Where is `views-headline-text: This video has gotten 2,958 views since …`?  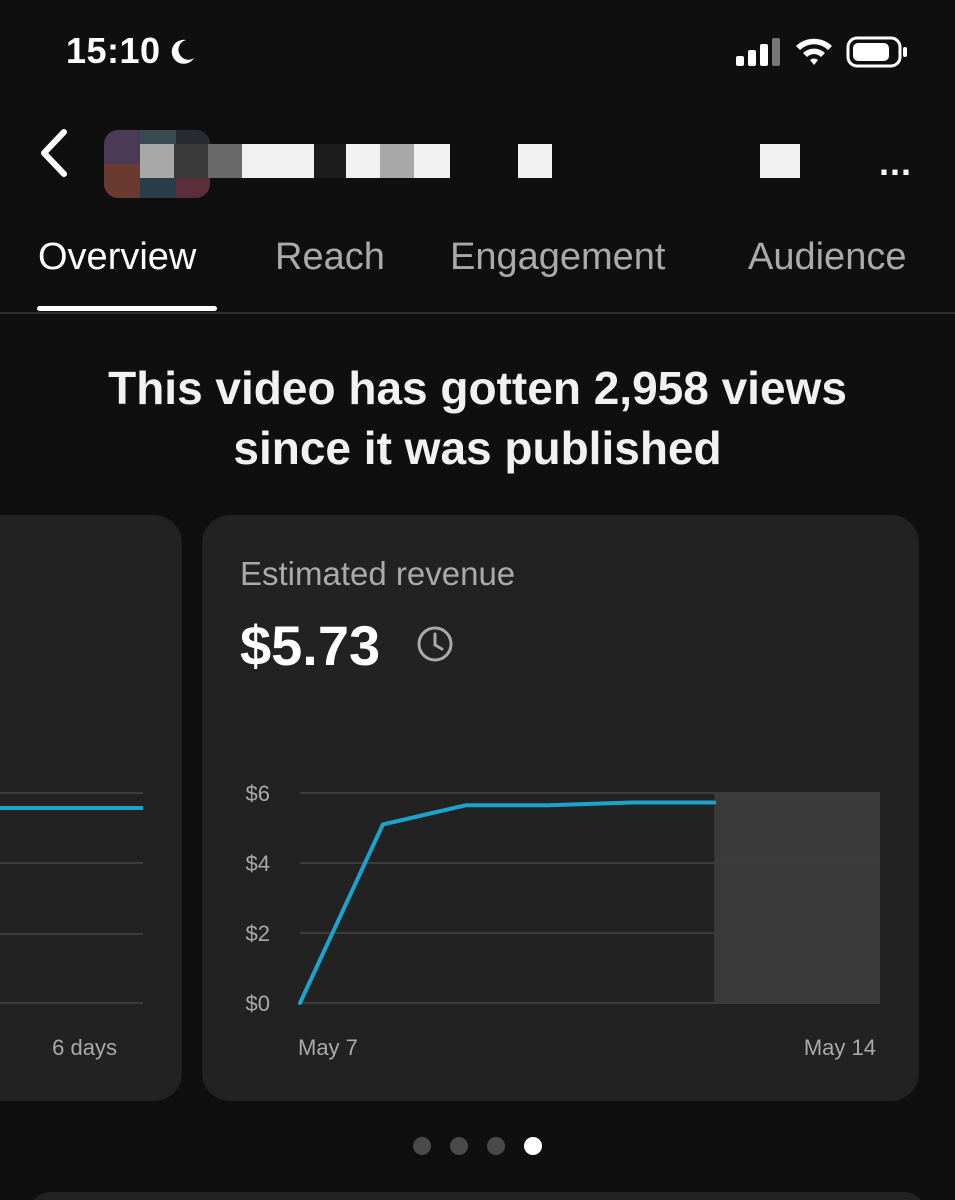 views-headline-text: This video has gotten 2,958 views since … is located at coordinates (477, 418).